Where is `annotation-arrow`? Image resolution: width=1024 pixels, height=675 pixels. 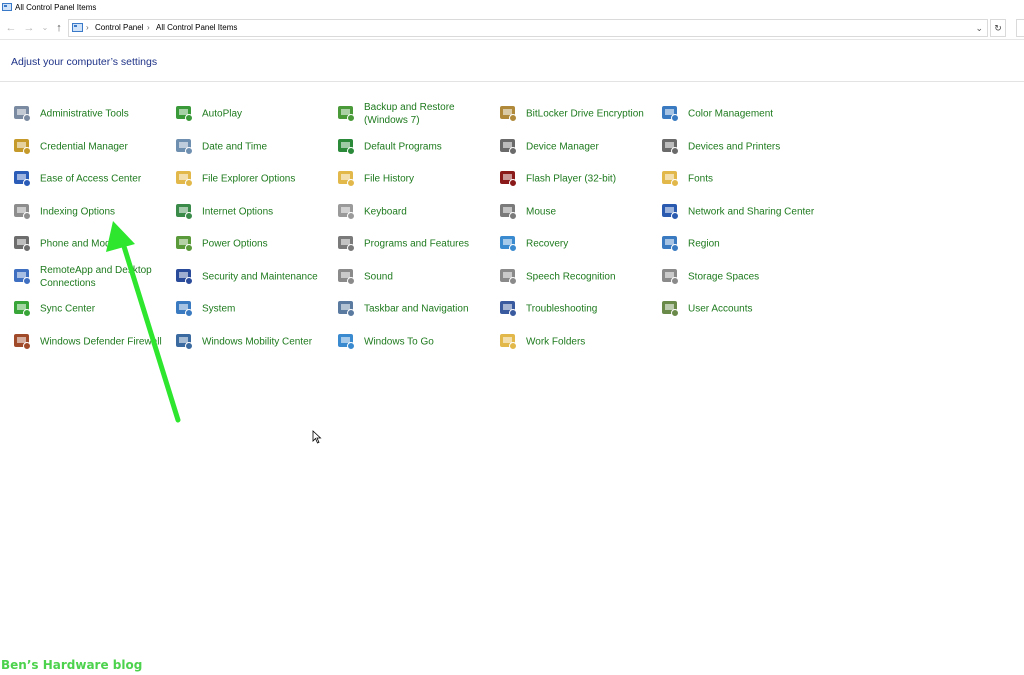
annotation-arrow is located at coordinates (143, 322).